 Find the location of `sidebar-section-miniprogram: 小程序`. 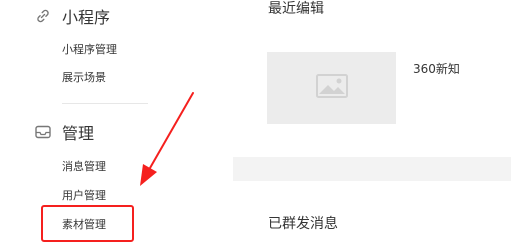

sidebar-section-miniprogram: 小程序 is located at coordinates (72, 16).